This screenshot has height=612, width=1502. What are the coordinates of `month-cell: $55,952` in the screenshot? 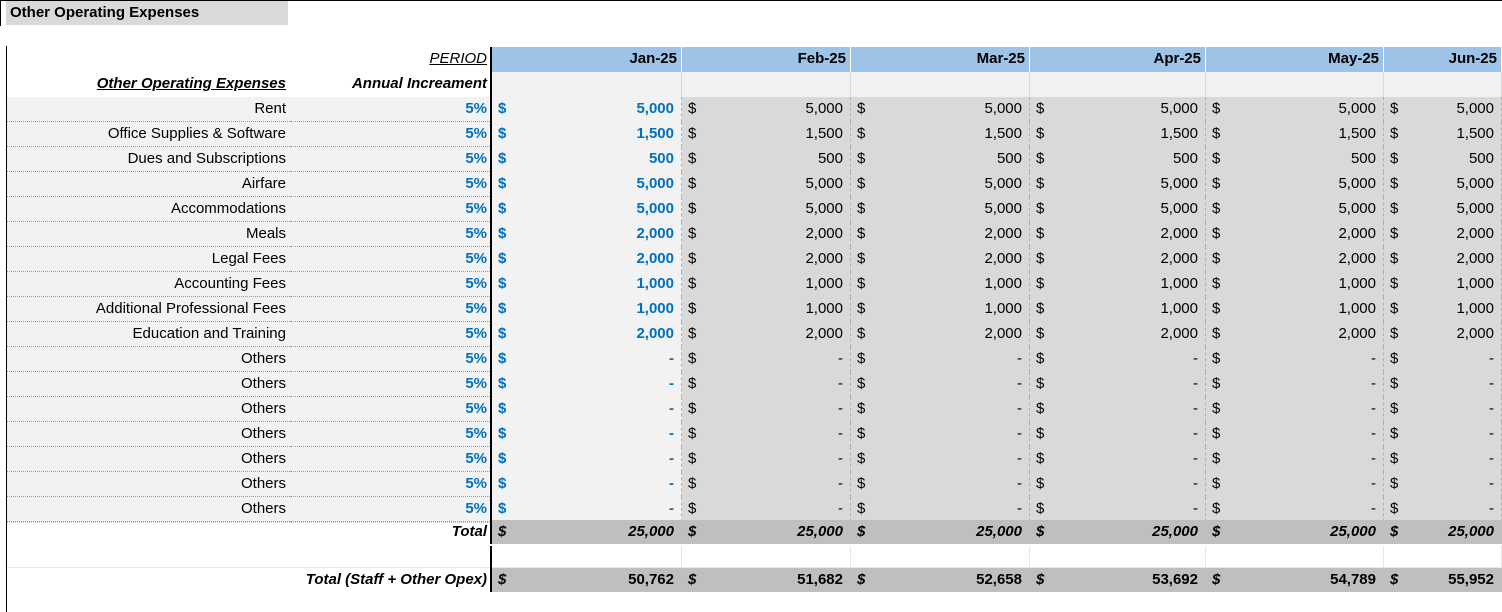 It's located at (1443, 580).